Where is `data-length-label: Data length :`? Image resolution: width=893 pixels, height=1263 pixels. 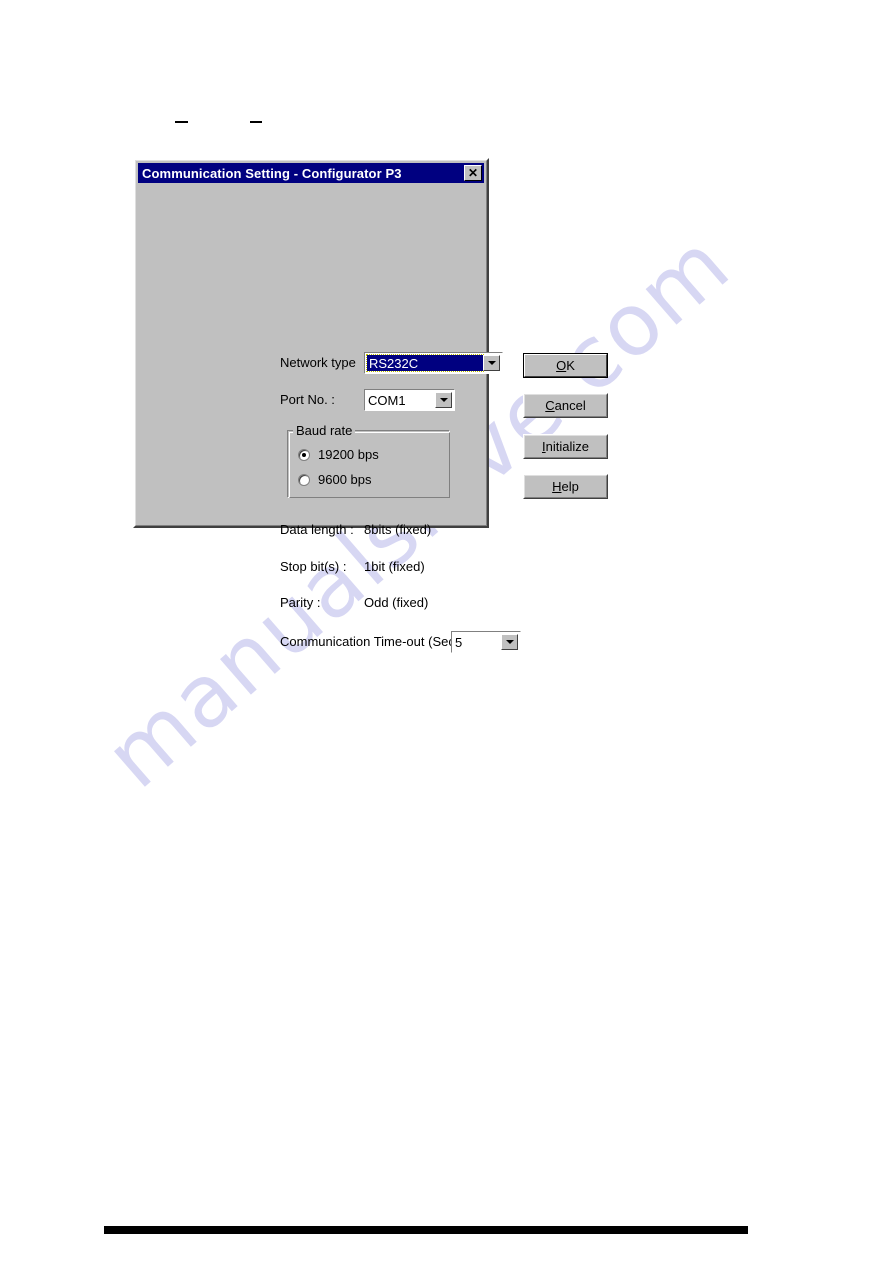 data-length-label: Data length : is located at coordinates (317, 529).